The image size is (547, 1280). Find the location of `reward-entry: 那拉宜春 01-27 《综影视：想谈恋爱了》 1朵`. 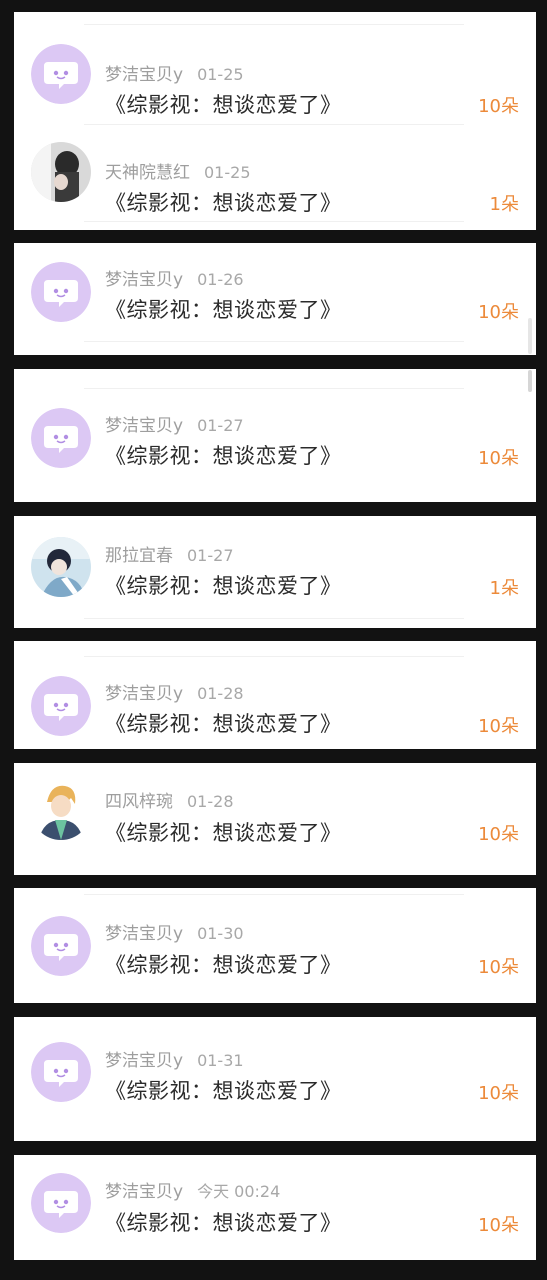

reward-entry: 那拉宜春 01-27 《综影视：想谈恋爱了》 1朵 is located at coordinates (275, 566).